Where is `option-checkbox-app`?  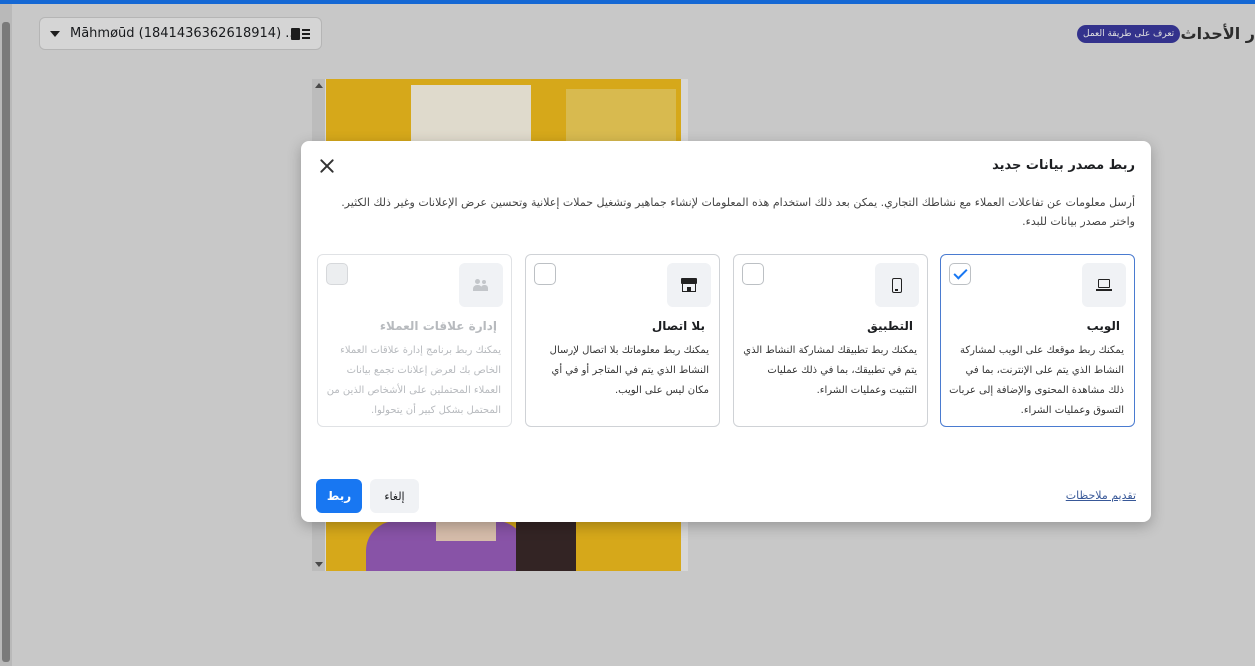
option-checkbox-app is located at coordinates (753, 274).